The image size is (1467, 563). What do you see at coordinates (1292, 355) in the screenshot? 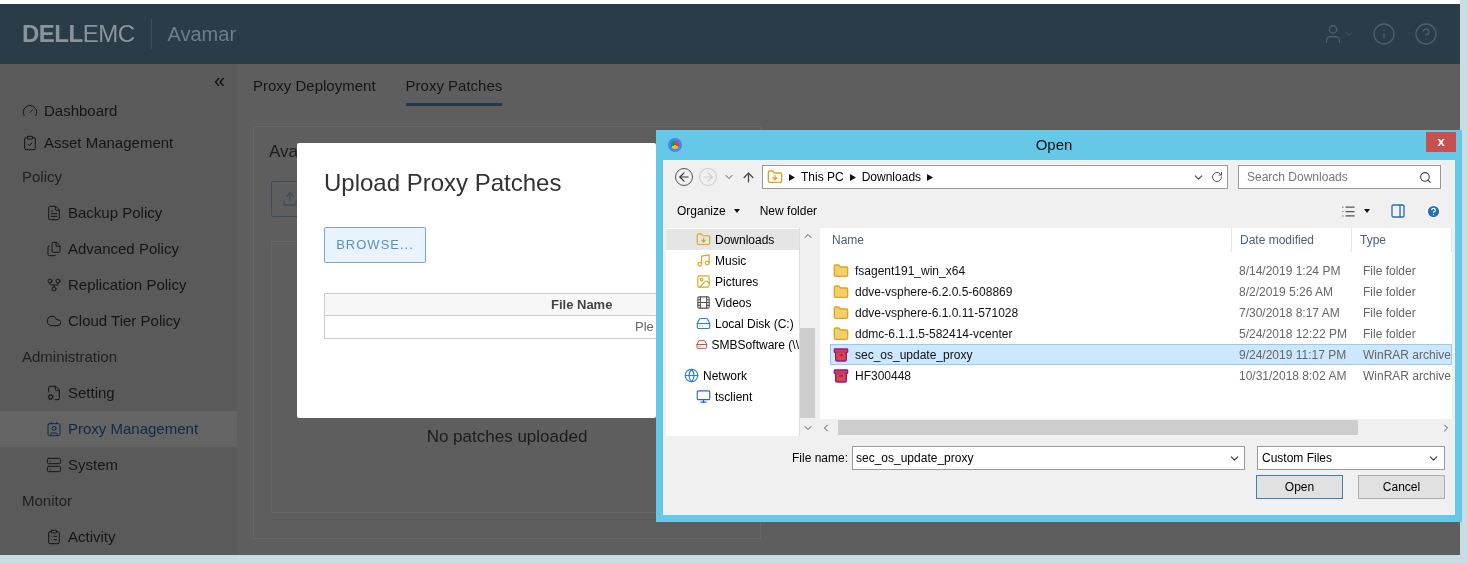
I see `file-date: 9/24/2019 11:17 PM` at bounding box center [1292, 355].